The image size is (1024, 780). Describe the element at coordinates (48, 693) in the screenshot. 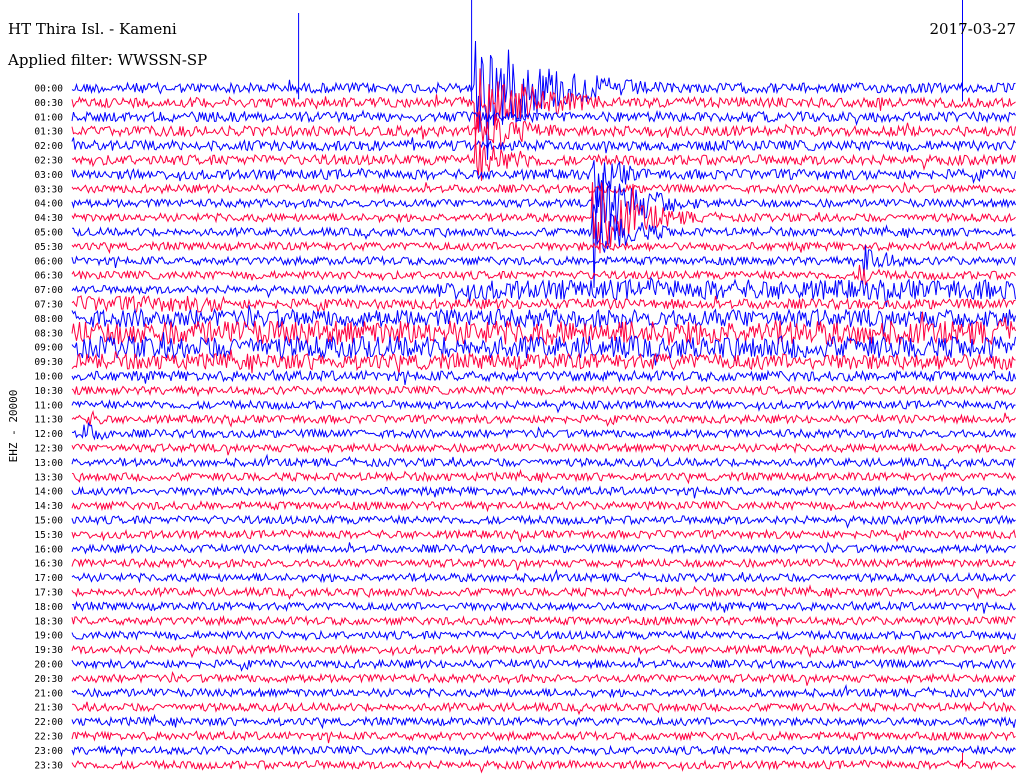

I see `row-time-label: 21:00` at that location.